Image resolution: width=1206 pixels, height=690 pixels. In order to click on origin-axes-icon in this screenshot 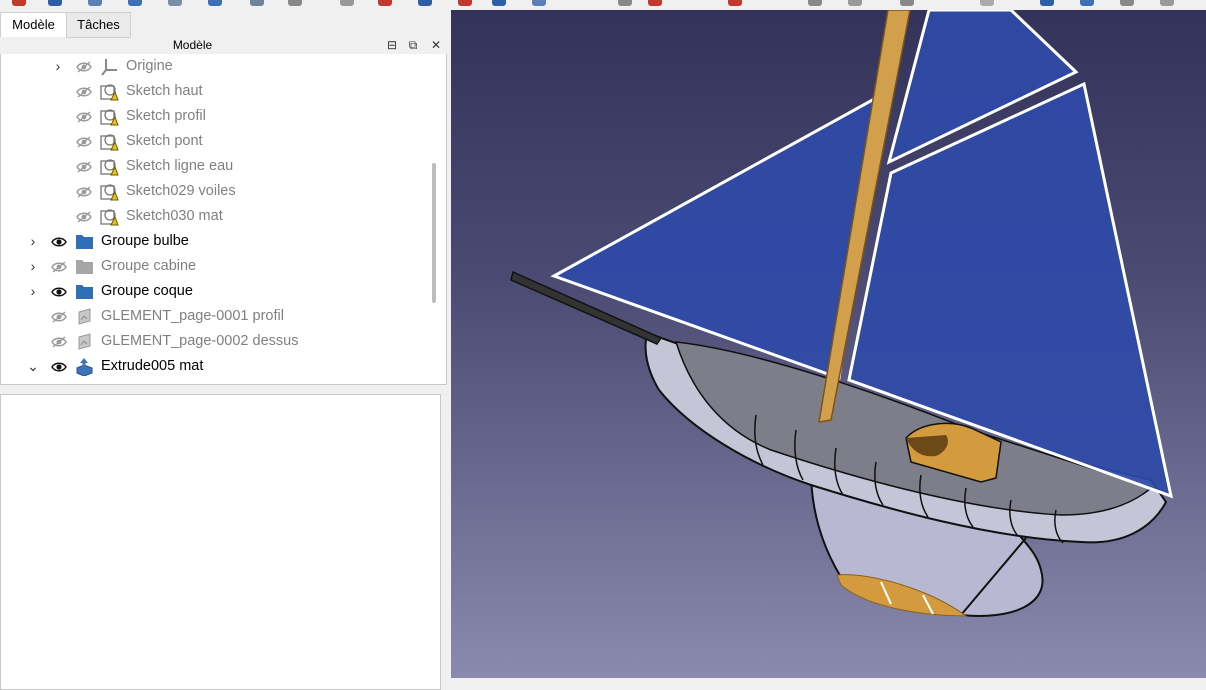, I will do `click(109, 66)`.